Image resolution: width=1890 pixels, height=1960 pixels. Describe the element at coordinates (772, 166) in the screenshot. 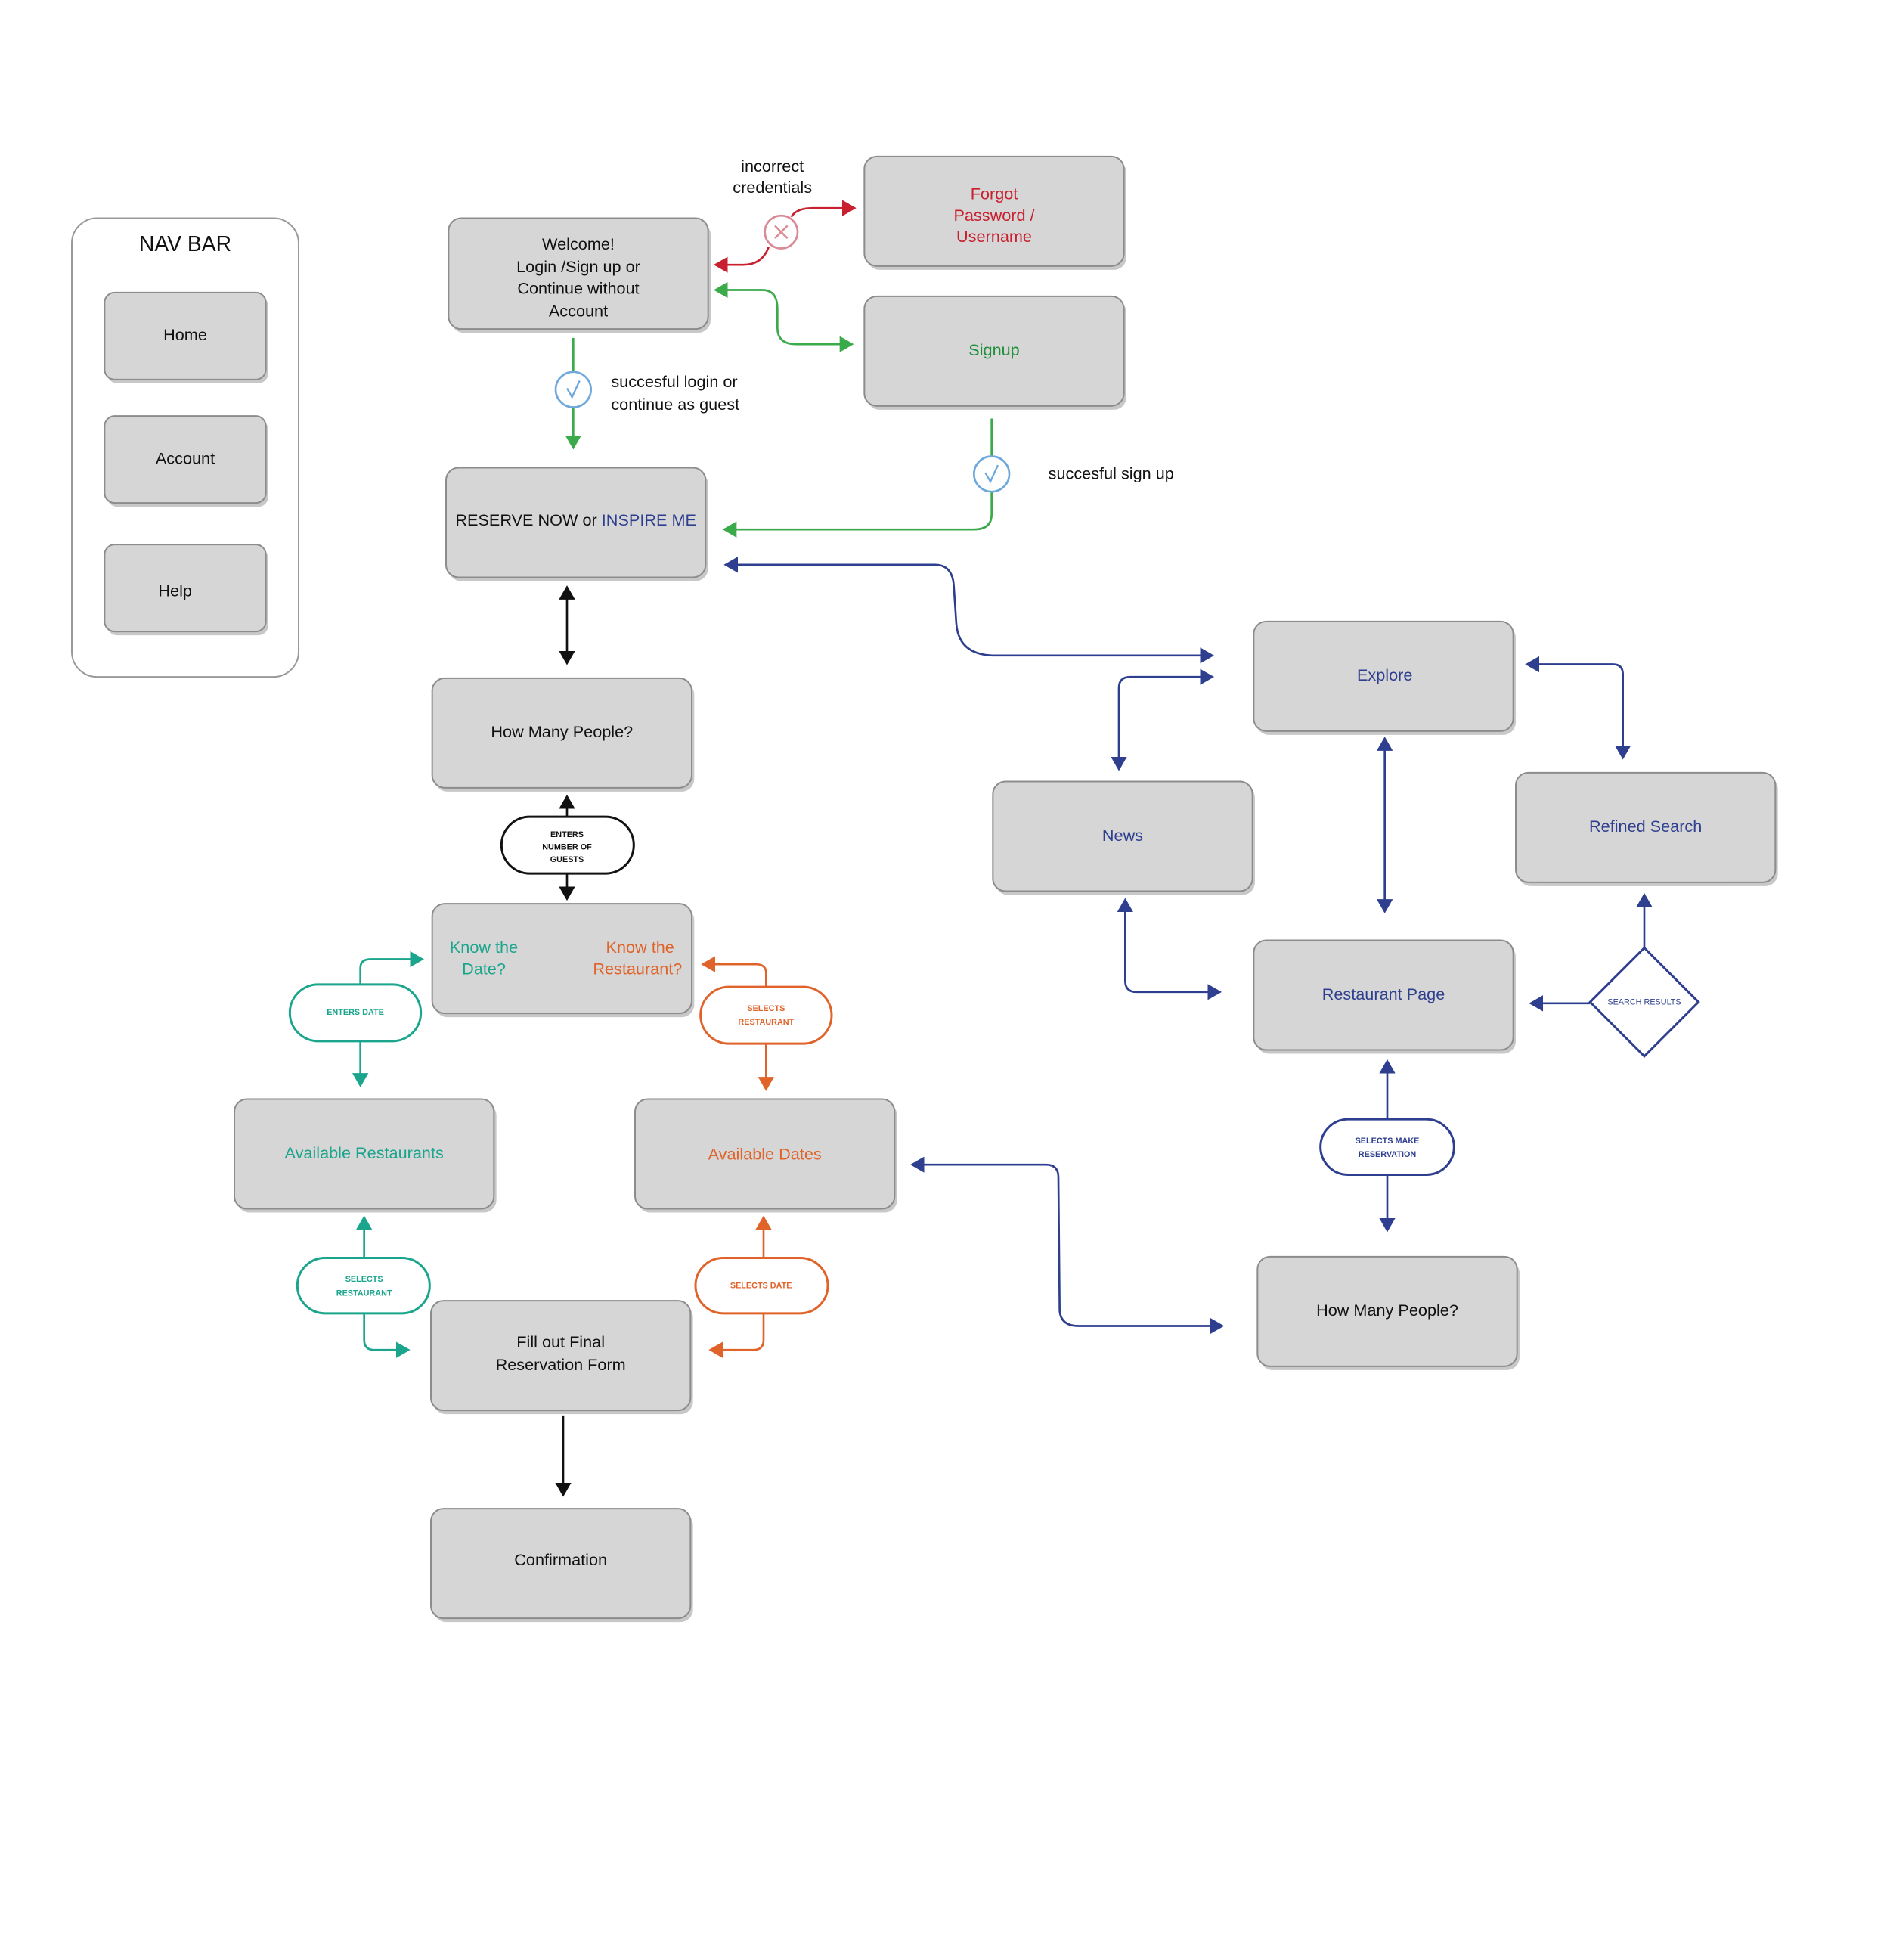

I see `incorrect-label-1: incorrect` at that location.